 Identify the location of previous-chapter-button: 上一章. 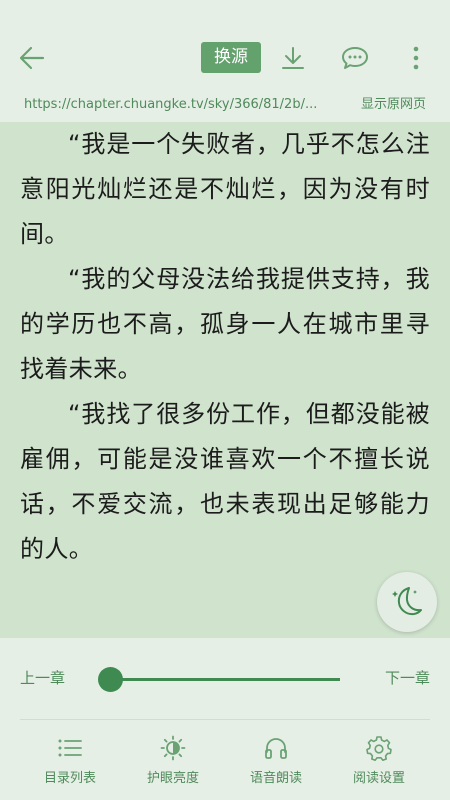
(42, 678).